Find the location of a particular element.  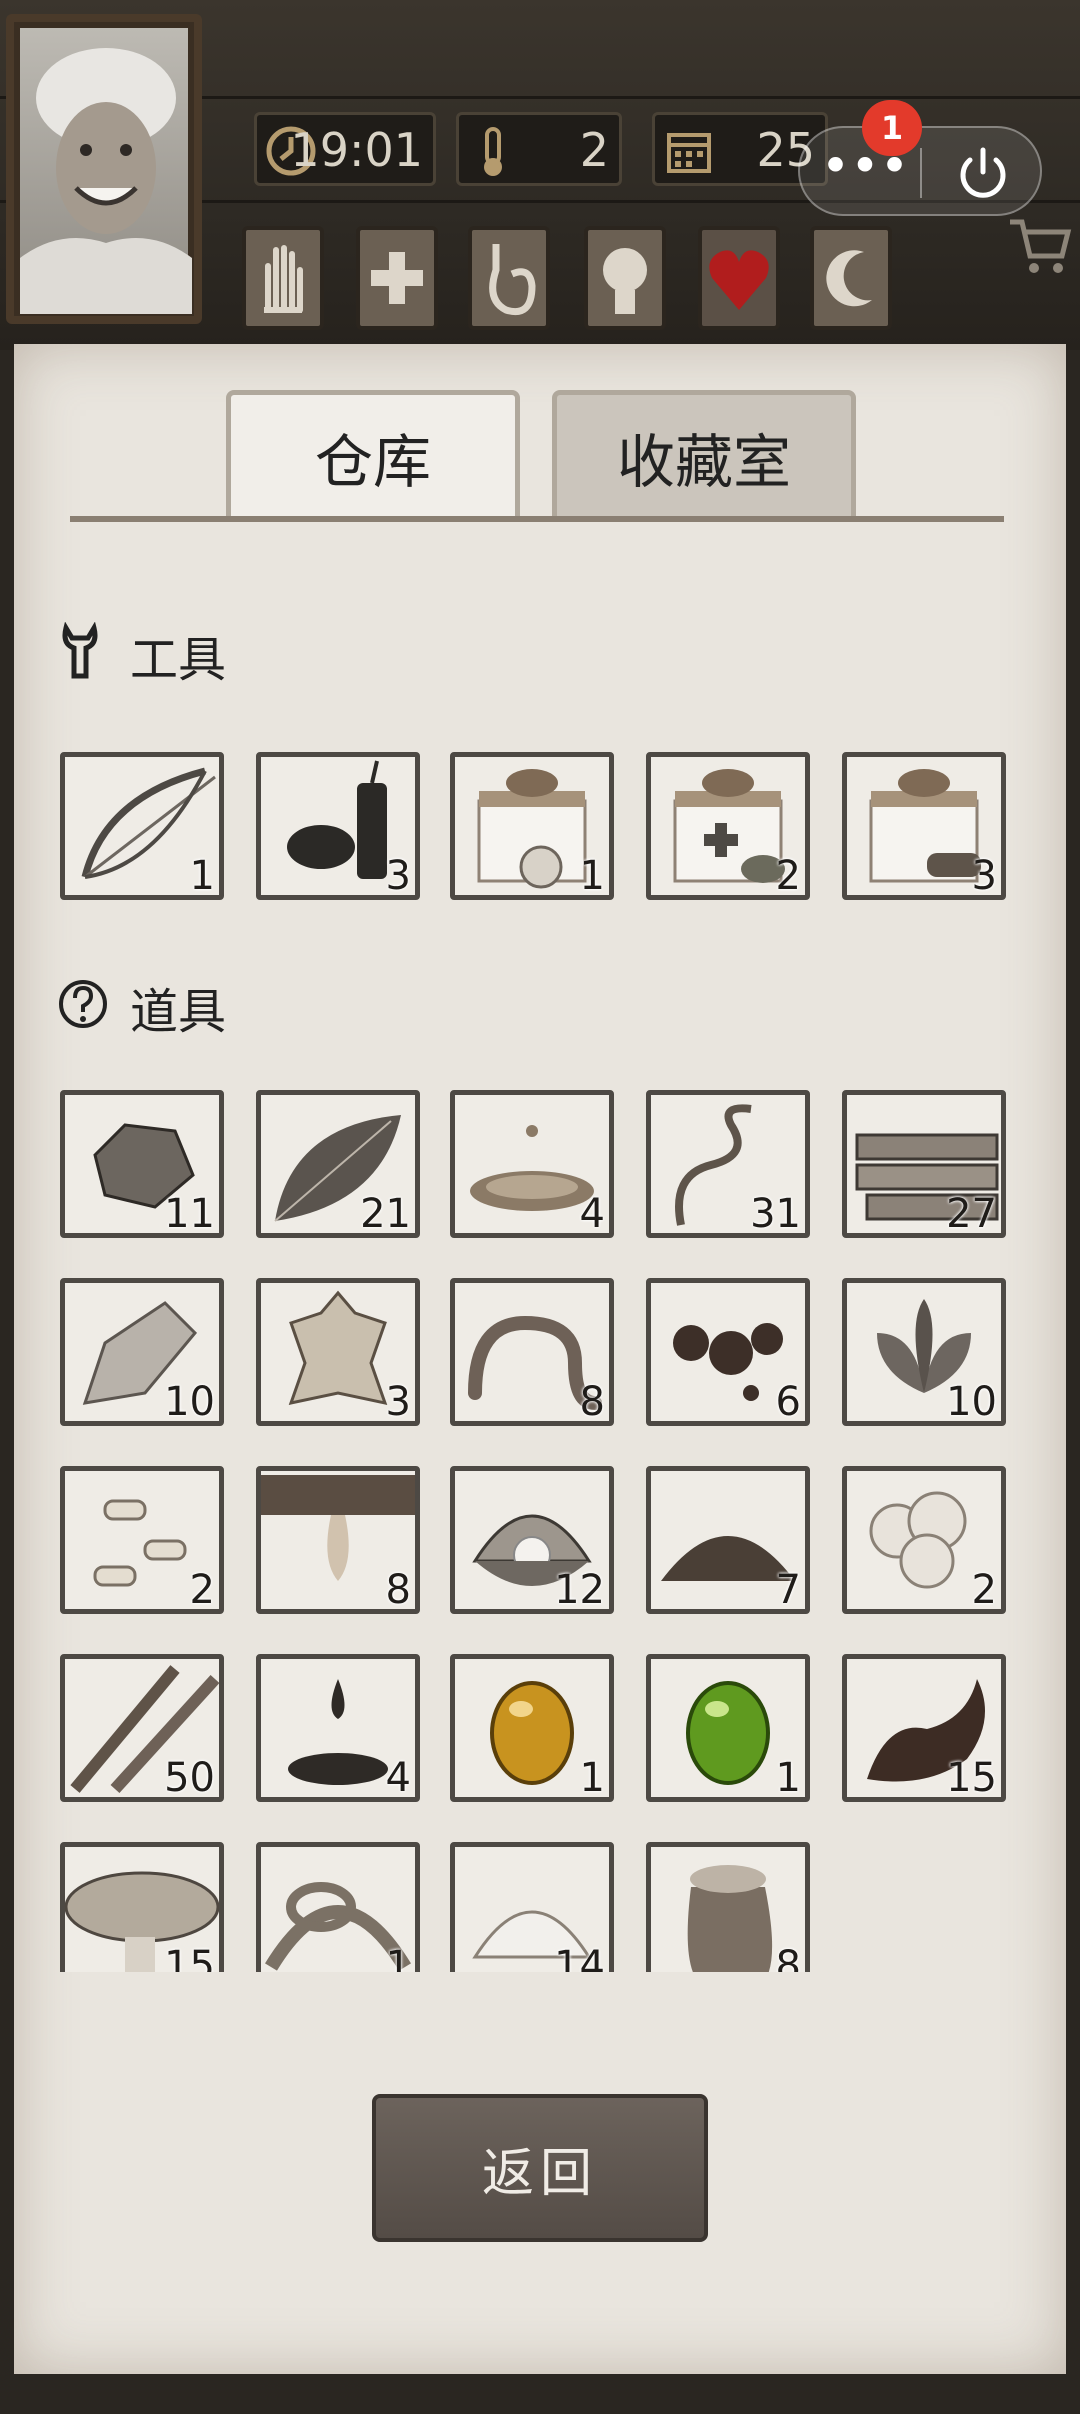

item-count: 12 is located at coordinates (579, 1590).